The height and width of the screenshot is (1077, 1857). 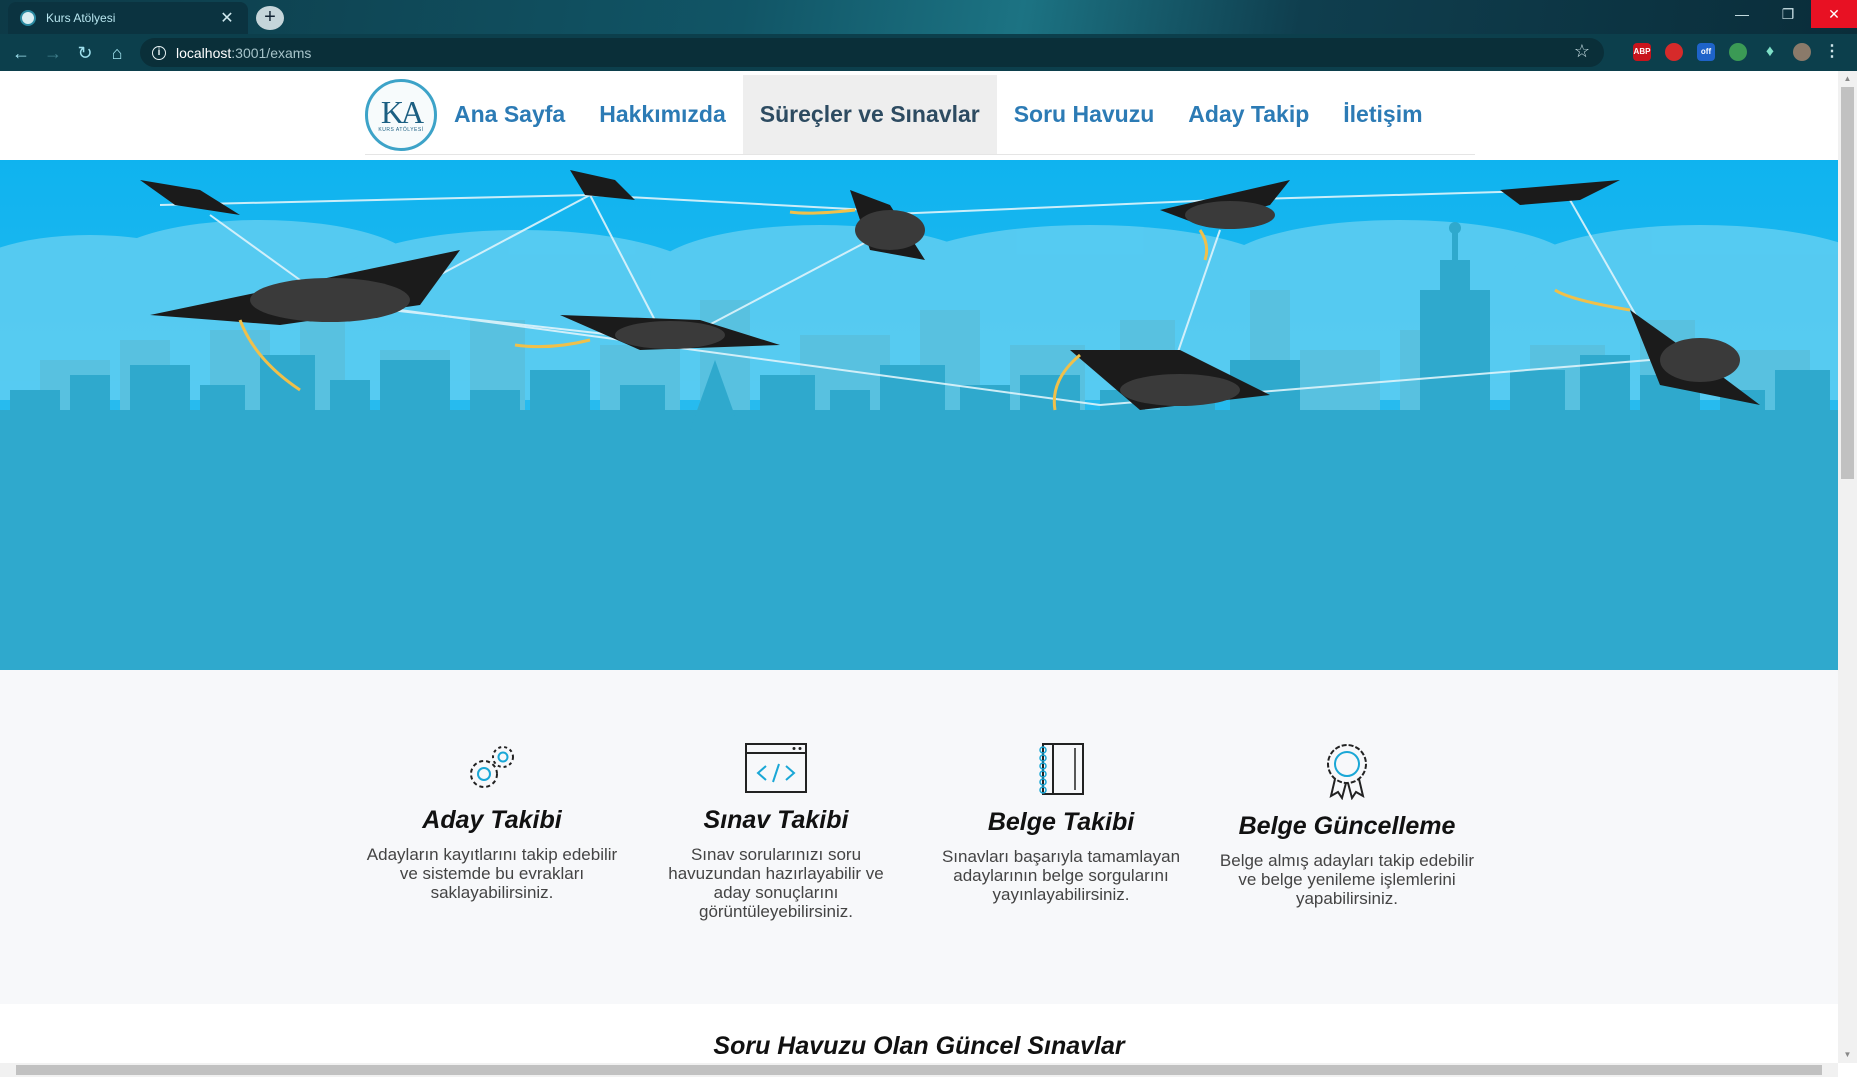 I want to click on window-close-icon: ✕, so click(x=1834, y=14).